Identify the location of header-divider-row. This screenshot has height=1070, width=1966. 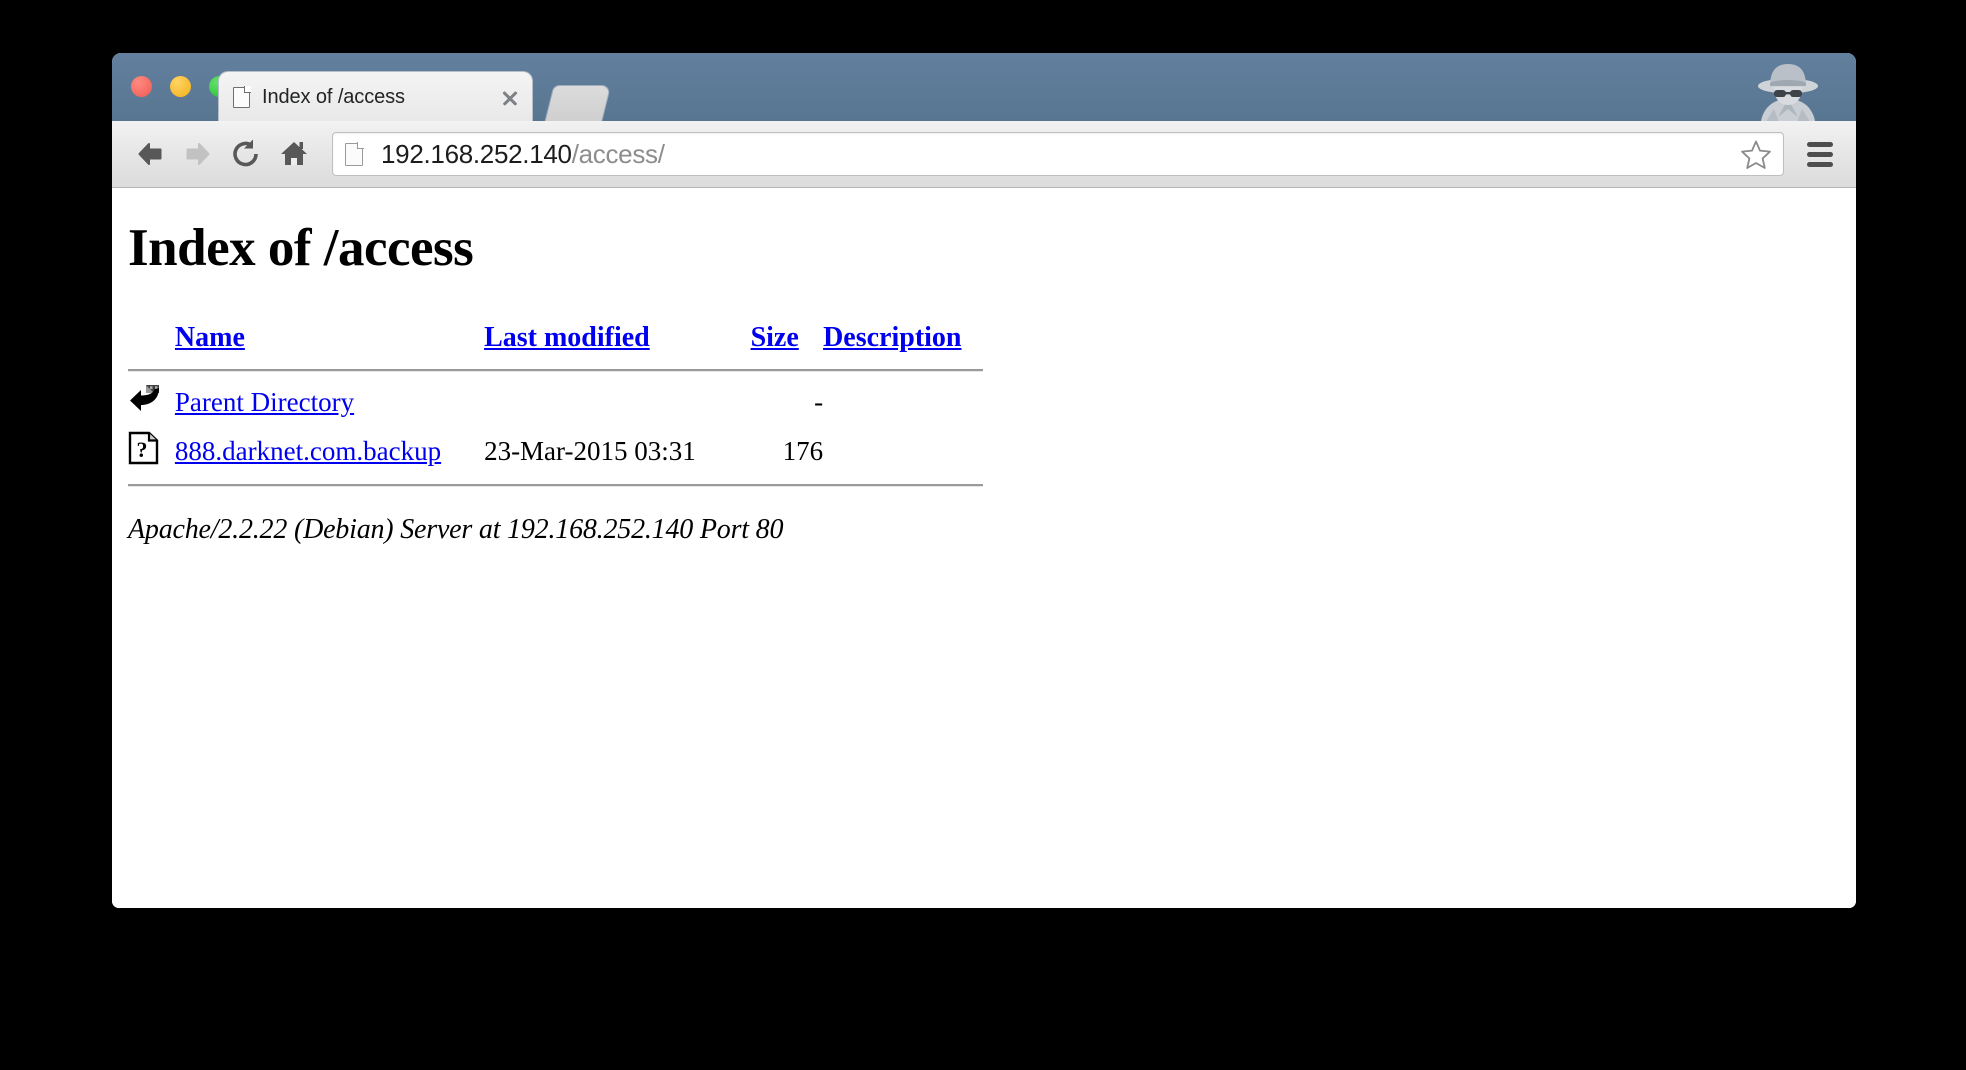
(555, 371).